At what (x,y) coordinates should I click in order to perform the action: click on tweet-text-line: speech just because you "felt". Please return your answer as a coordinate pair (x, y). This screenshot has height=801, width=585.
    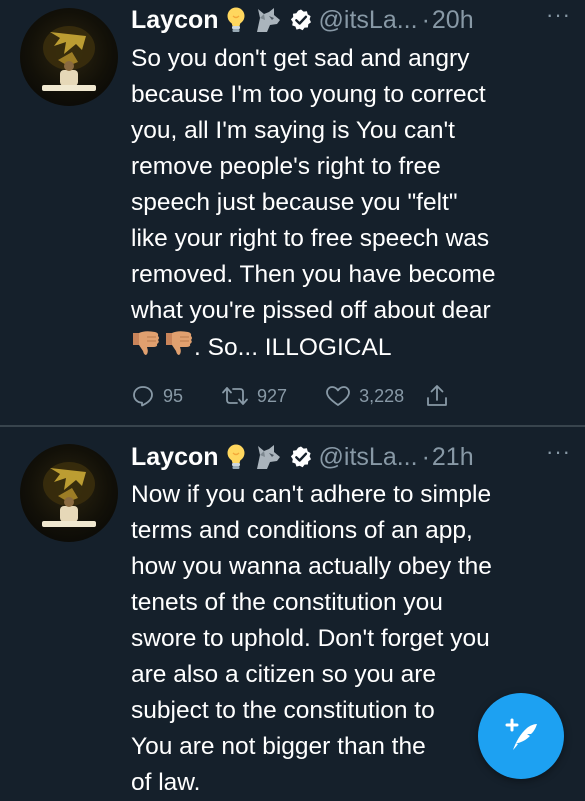
    Looking at the image, I should click on (294, 202).